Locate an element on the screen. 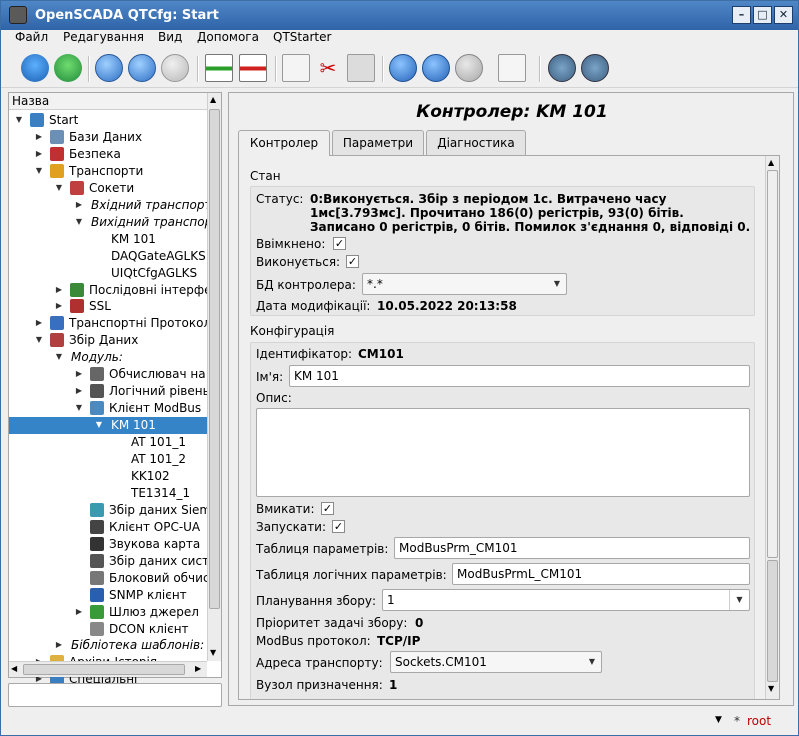  description-field is located at coordinates (503, 452).